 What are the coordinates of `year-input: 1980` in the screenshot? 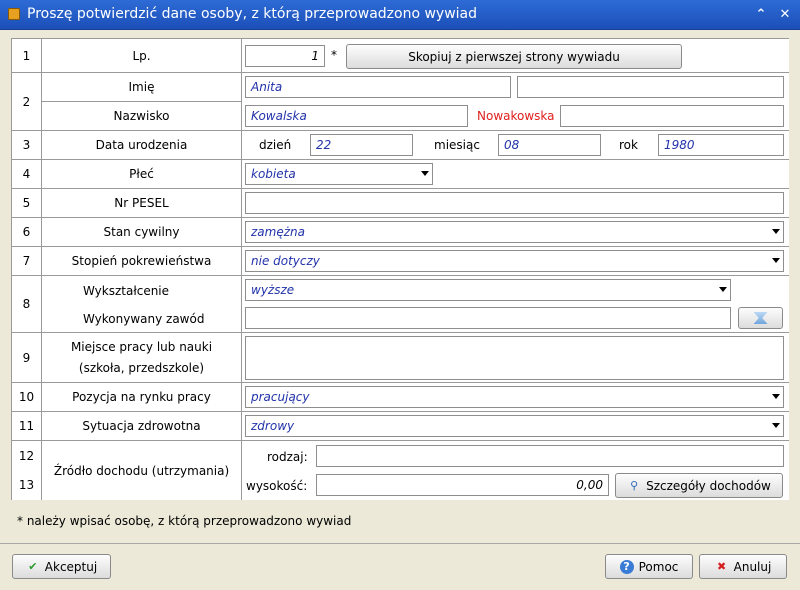 It's located at (721, 145).